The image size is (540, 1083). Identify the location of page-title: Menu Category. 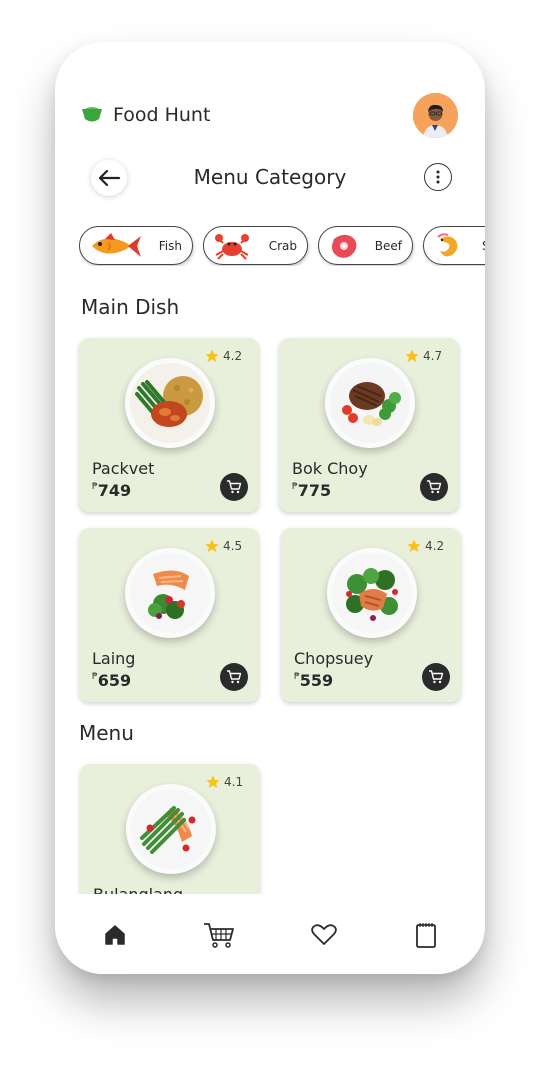
(270, 177).